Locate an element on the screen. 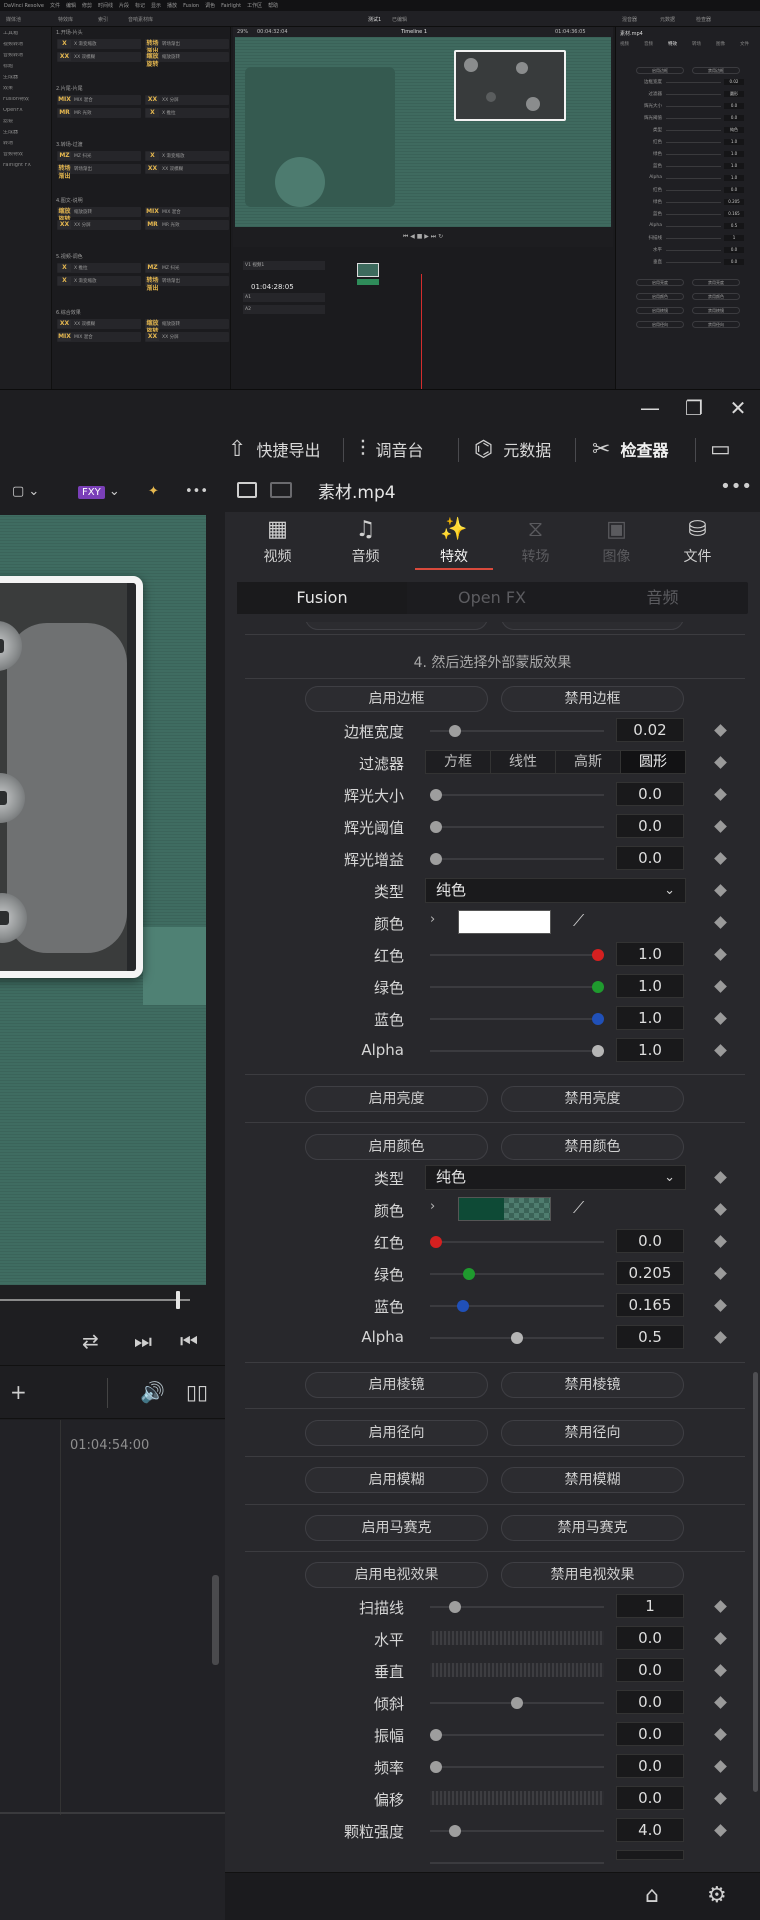 The height and width of the screenshot is (1920, 760). scrub-track is located at coordinates (95, 1300).